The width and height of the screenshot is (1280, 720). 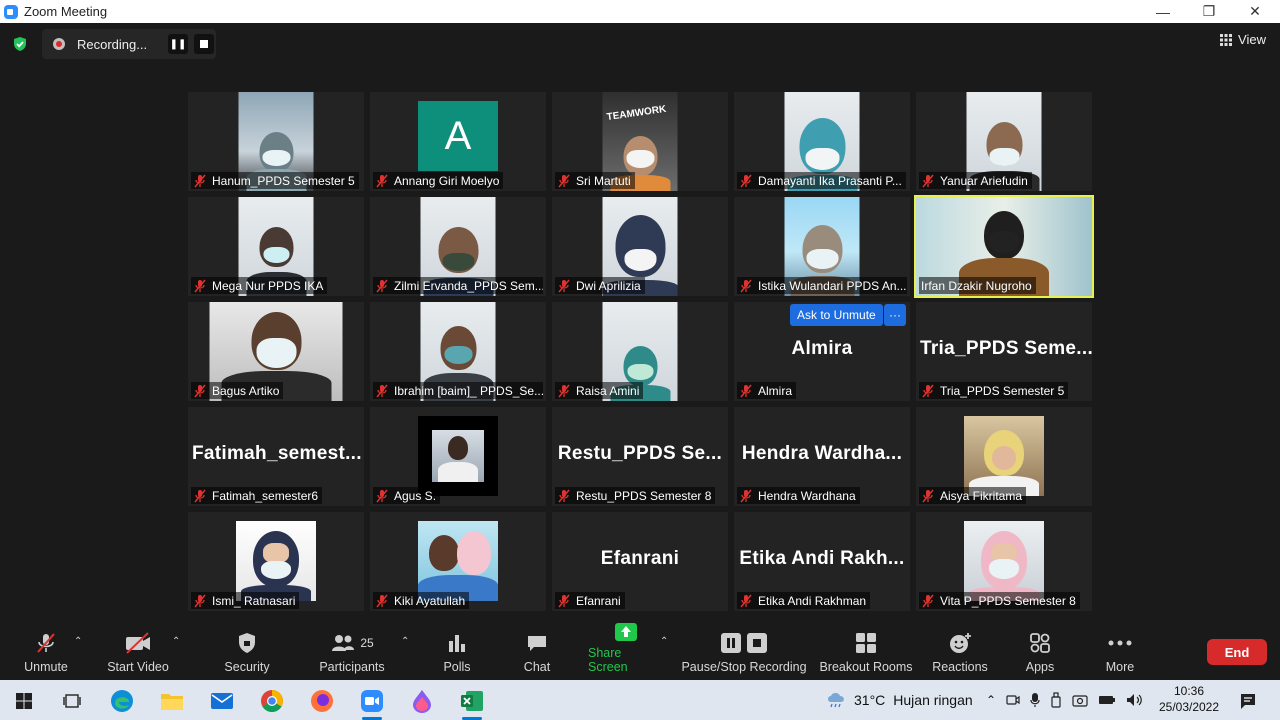 What do you see at coordinates (899, 700) in the screenshot?
I see `weather-widget: 31°C Hujan ringan` at bounding box center [899, 700].